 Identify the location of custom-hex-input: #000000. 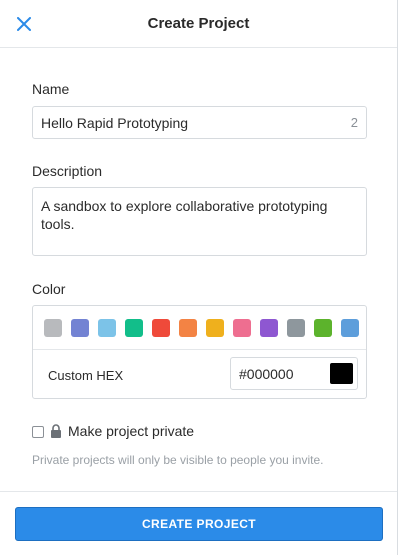
(294, 373).